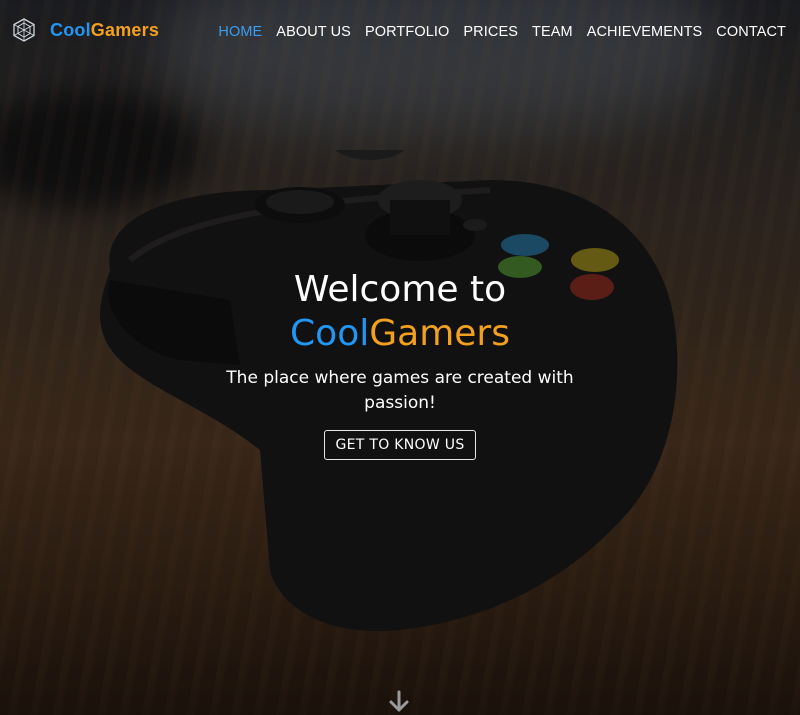 Image resolution: width=800 pixels, height=715 pixels. I want to click on brand-logo: CoolGamers, so click(85, 30).